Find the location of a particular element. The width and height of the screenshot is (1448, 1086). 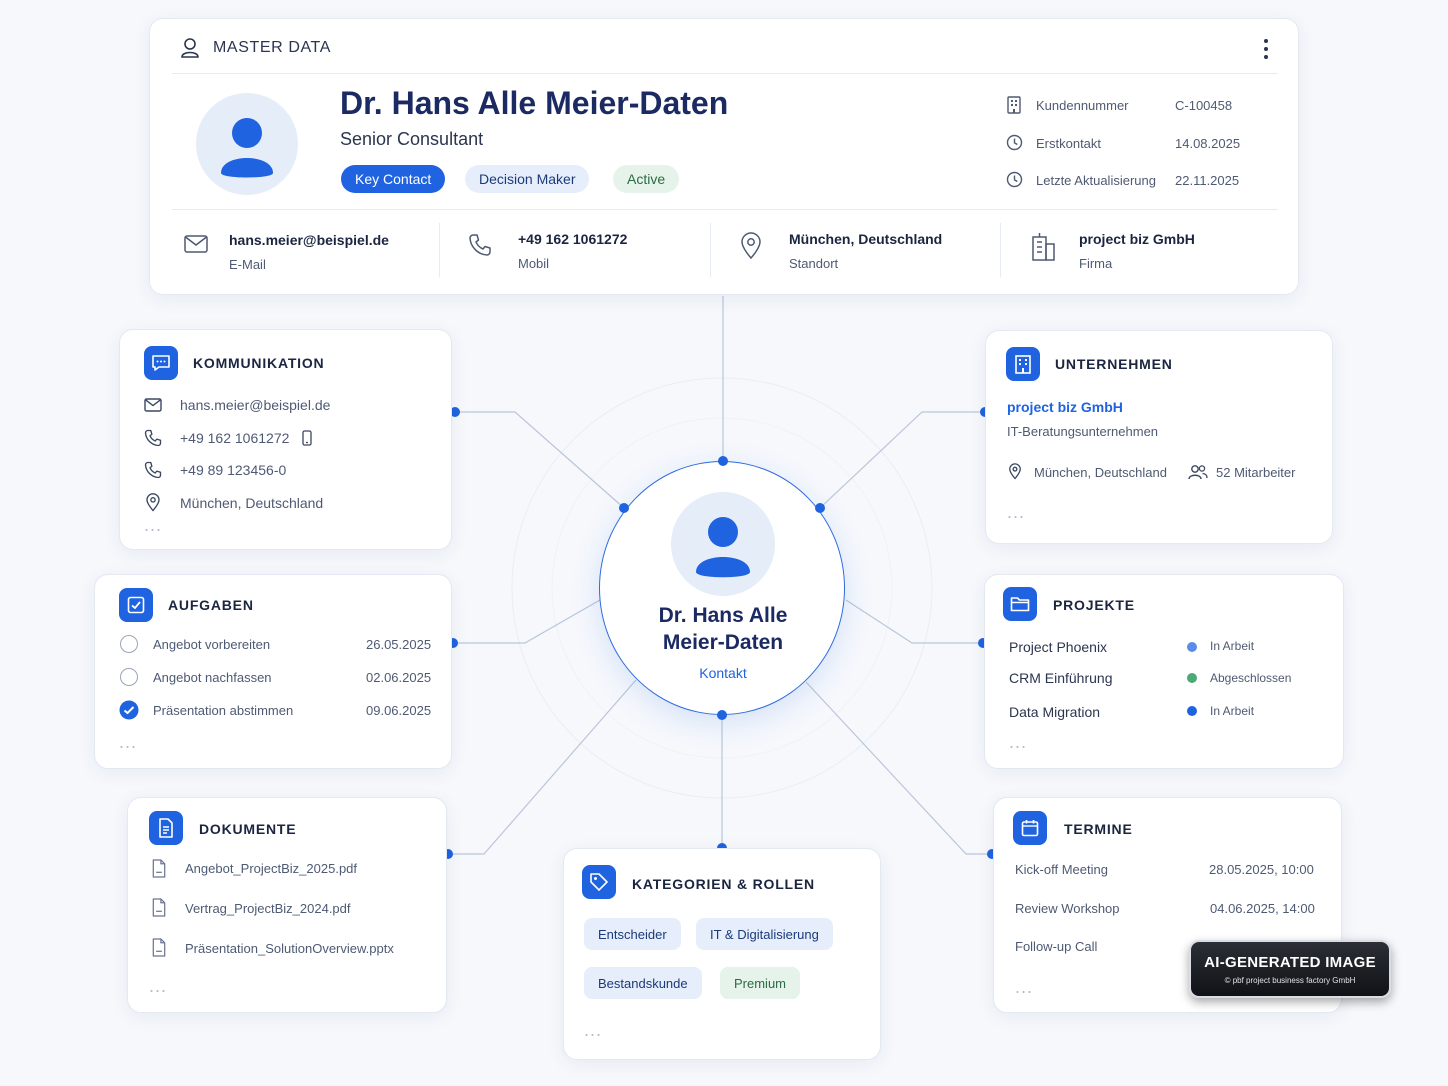

more-options-icon is located at coordinates (1266, 49).